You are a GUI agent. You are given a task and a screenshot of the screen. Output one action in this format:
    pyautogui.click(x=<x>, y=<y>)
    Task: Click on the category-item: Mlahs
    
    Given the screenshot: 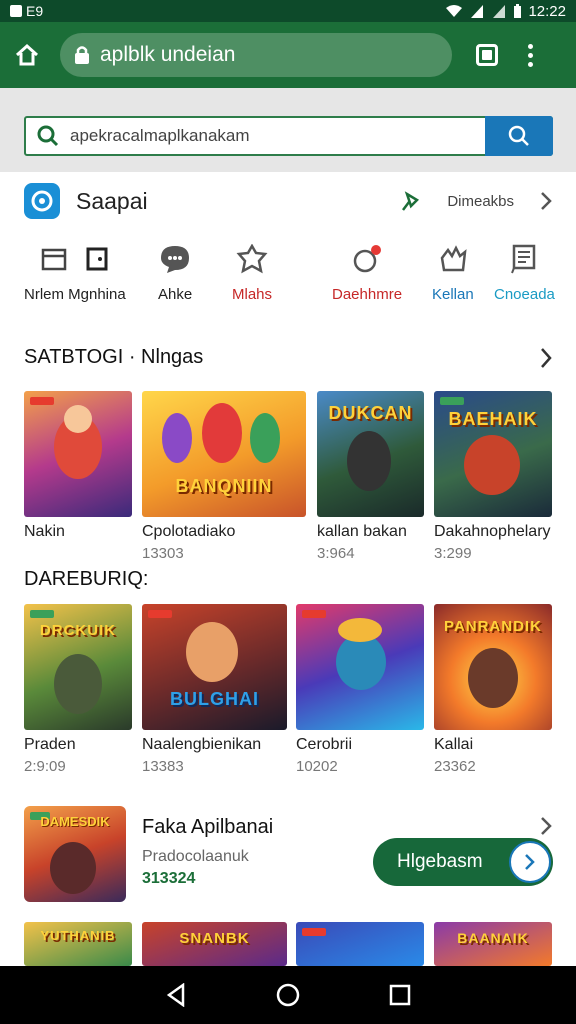 What is the action you would take?
    pyautogui.click(x=252, y=271)
    